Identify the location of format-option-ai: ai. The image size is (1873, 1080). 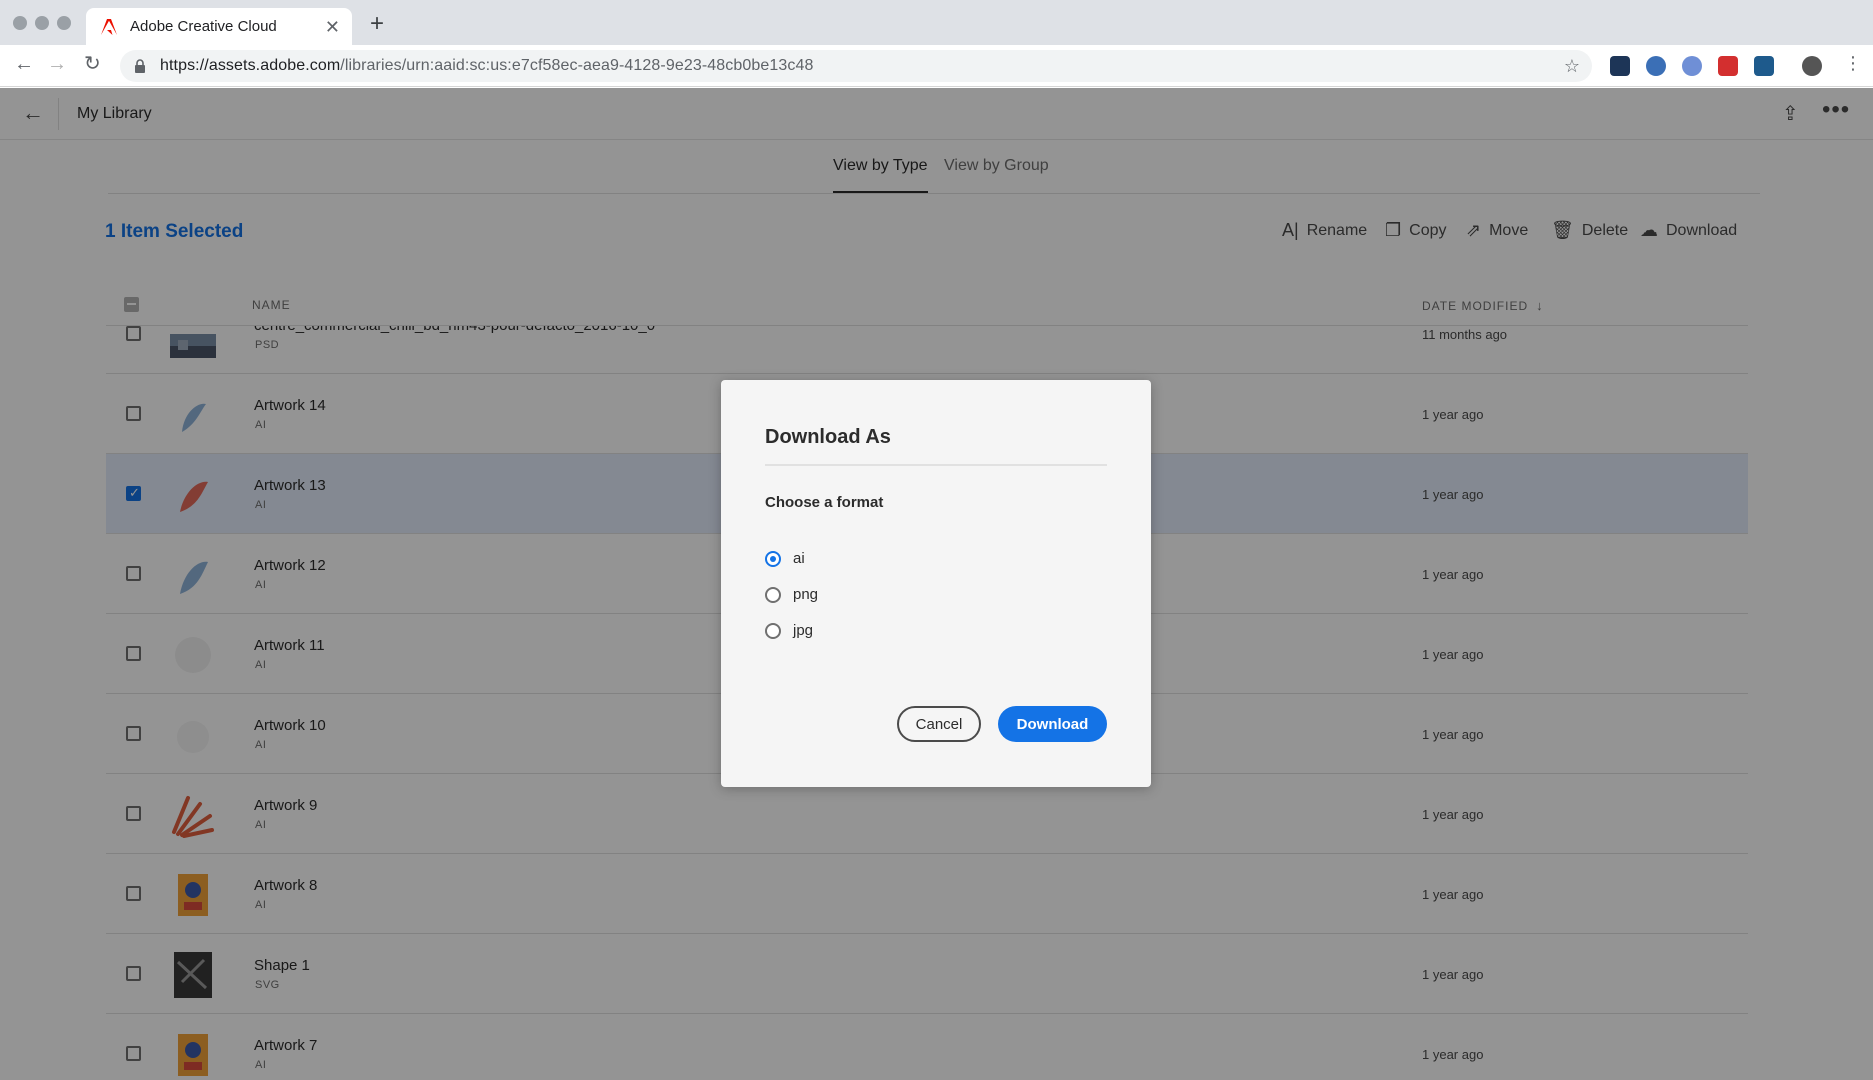
(785, 558).